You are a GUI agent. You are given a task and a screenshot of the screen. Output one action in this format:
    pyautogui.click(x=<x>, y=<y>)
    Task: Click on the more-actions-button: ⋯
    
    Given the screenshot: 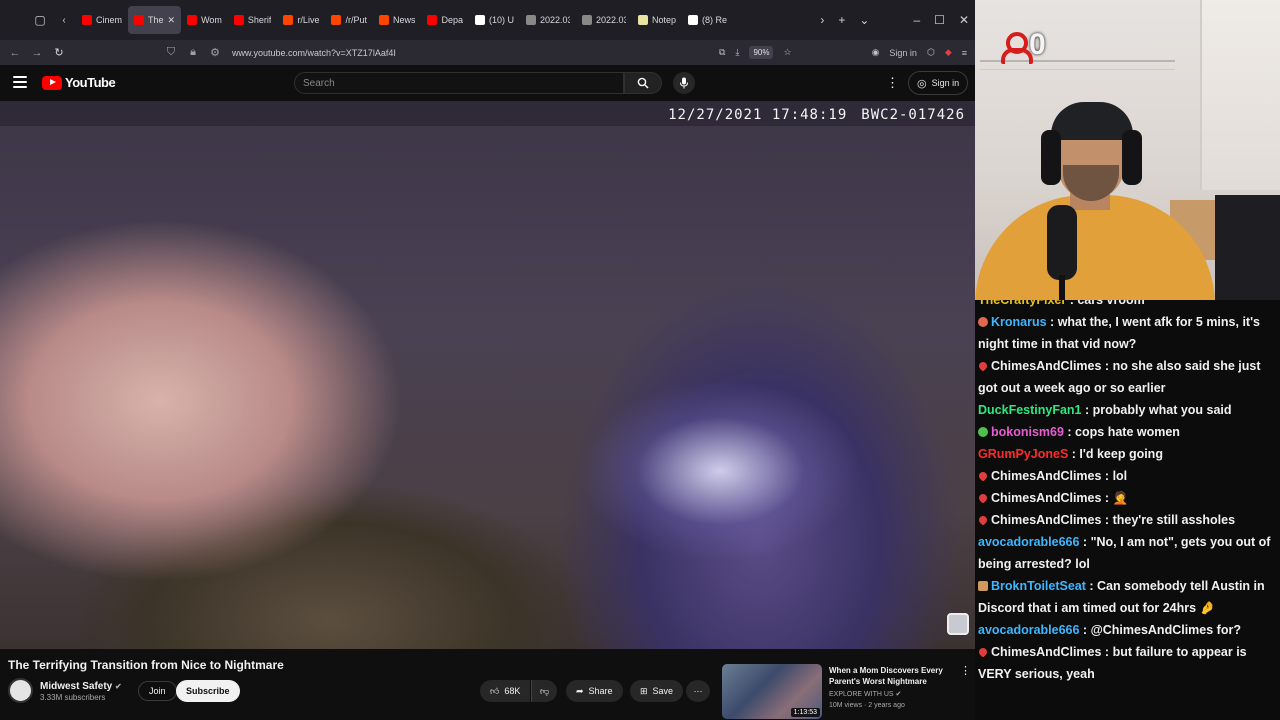 What is the action you would take?
    pyautogui.click(x=698, y=691)
    